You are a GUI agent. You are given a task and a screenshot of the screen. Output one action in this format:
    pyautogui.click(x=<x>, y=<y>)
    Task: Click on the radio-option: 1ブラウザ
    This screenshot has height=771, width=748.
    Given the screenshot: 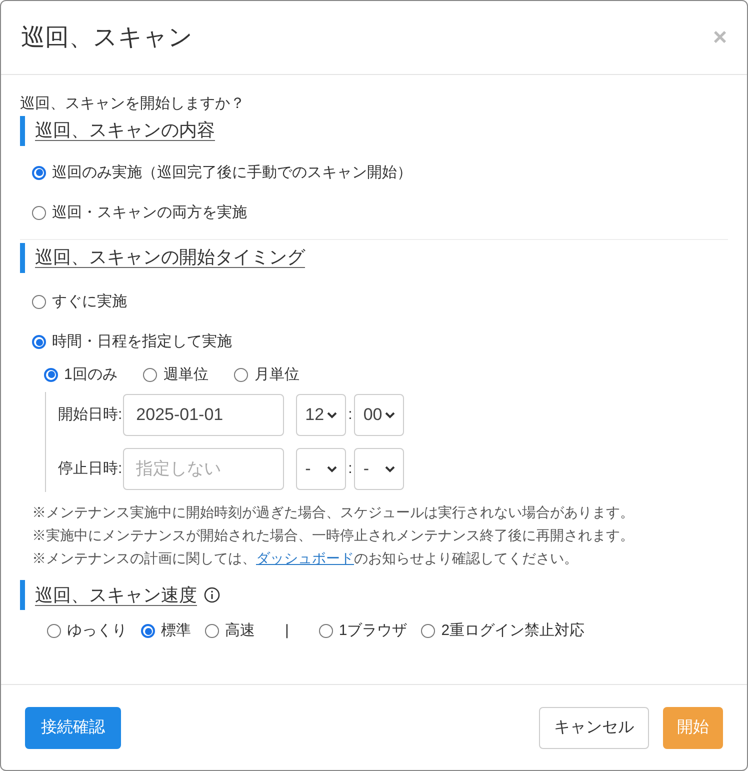 What is the action you would take?
    pyautogui.click(x=363, y=631)
    